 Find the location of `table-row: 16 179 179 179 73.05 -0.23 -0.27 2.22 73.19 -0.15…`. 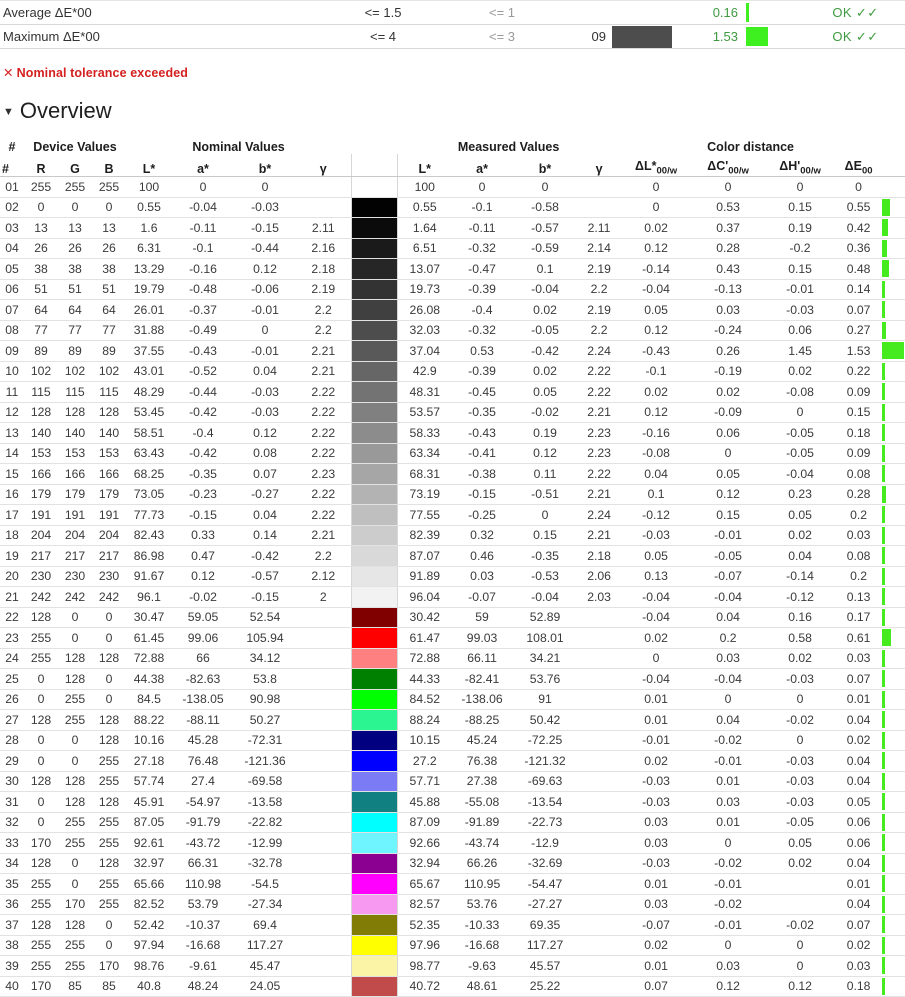

table-row: 16 179 179 179 73.05 -0.23 -0.27 2.22 73.19 -0.15… is located at coordinates (452, 494).